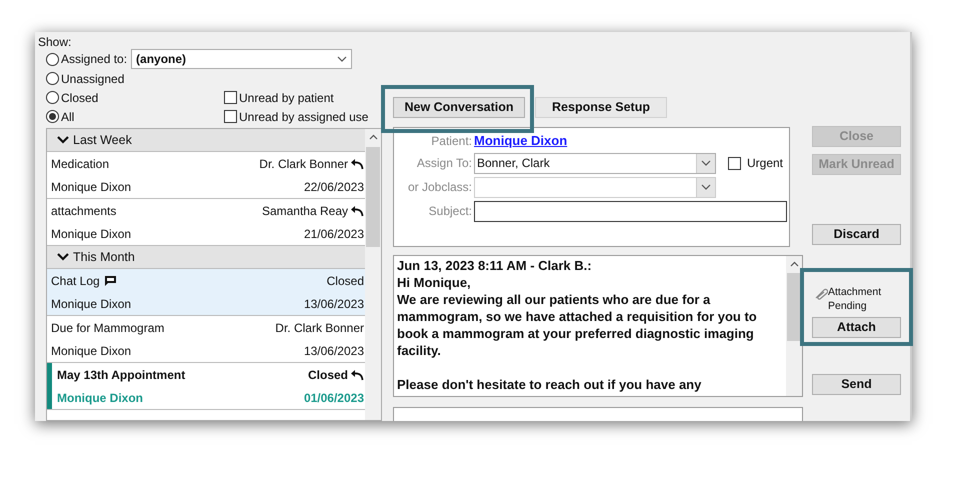 This screenshot has height=477, width=978. I want to click on paperclip-icon, so click(821, 294).